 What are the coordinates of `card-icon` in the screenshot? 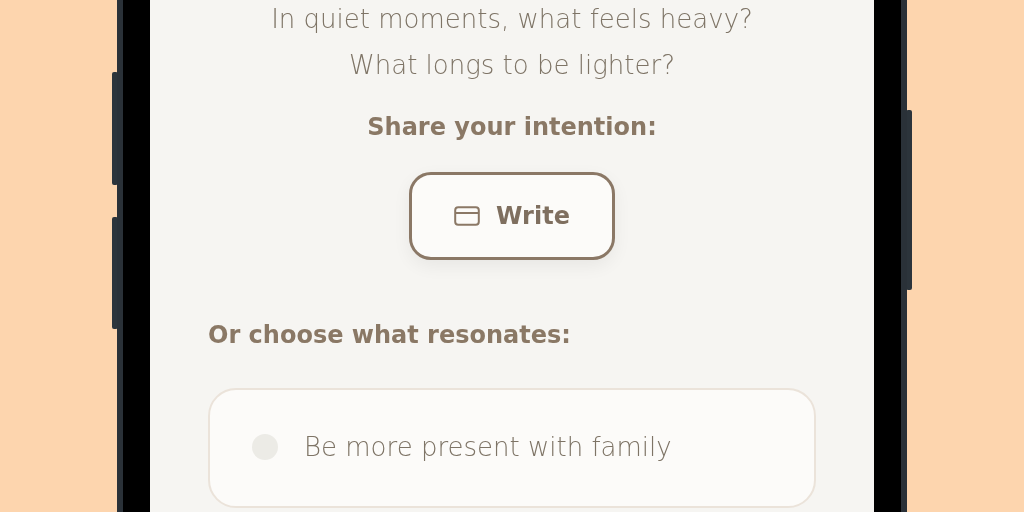 It's located at (467, 216).